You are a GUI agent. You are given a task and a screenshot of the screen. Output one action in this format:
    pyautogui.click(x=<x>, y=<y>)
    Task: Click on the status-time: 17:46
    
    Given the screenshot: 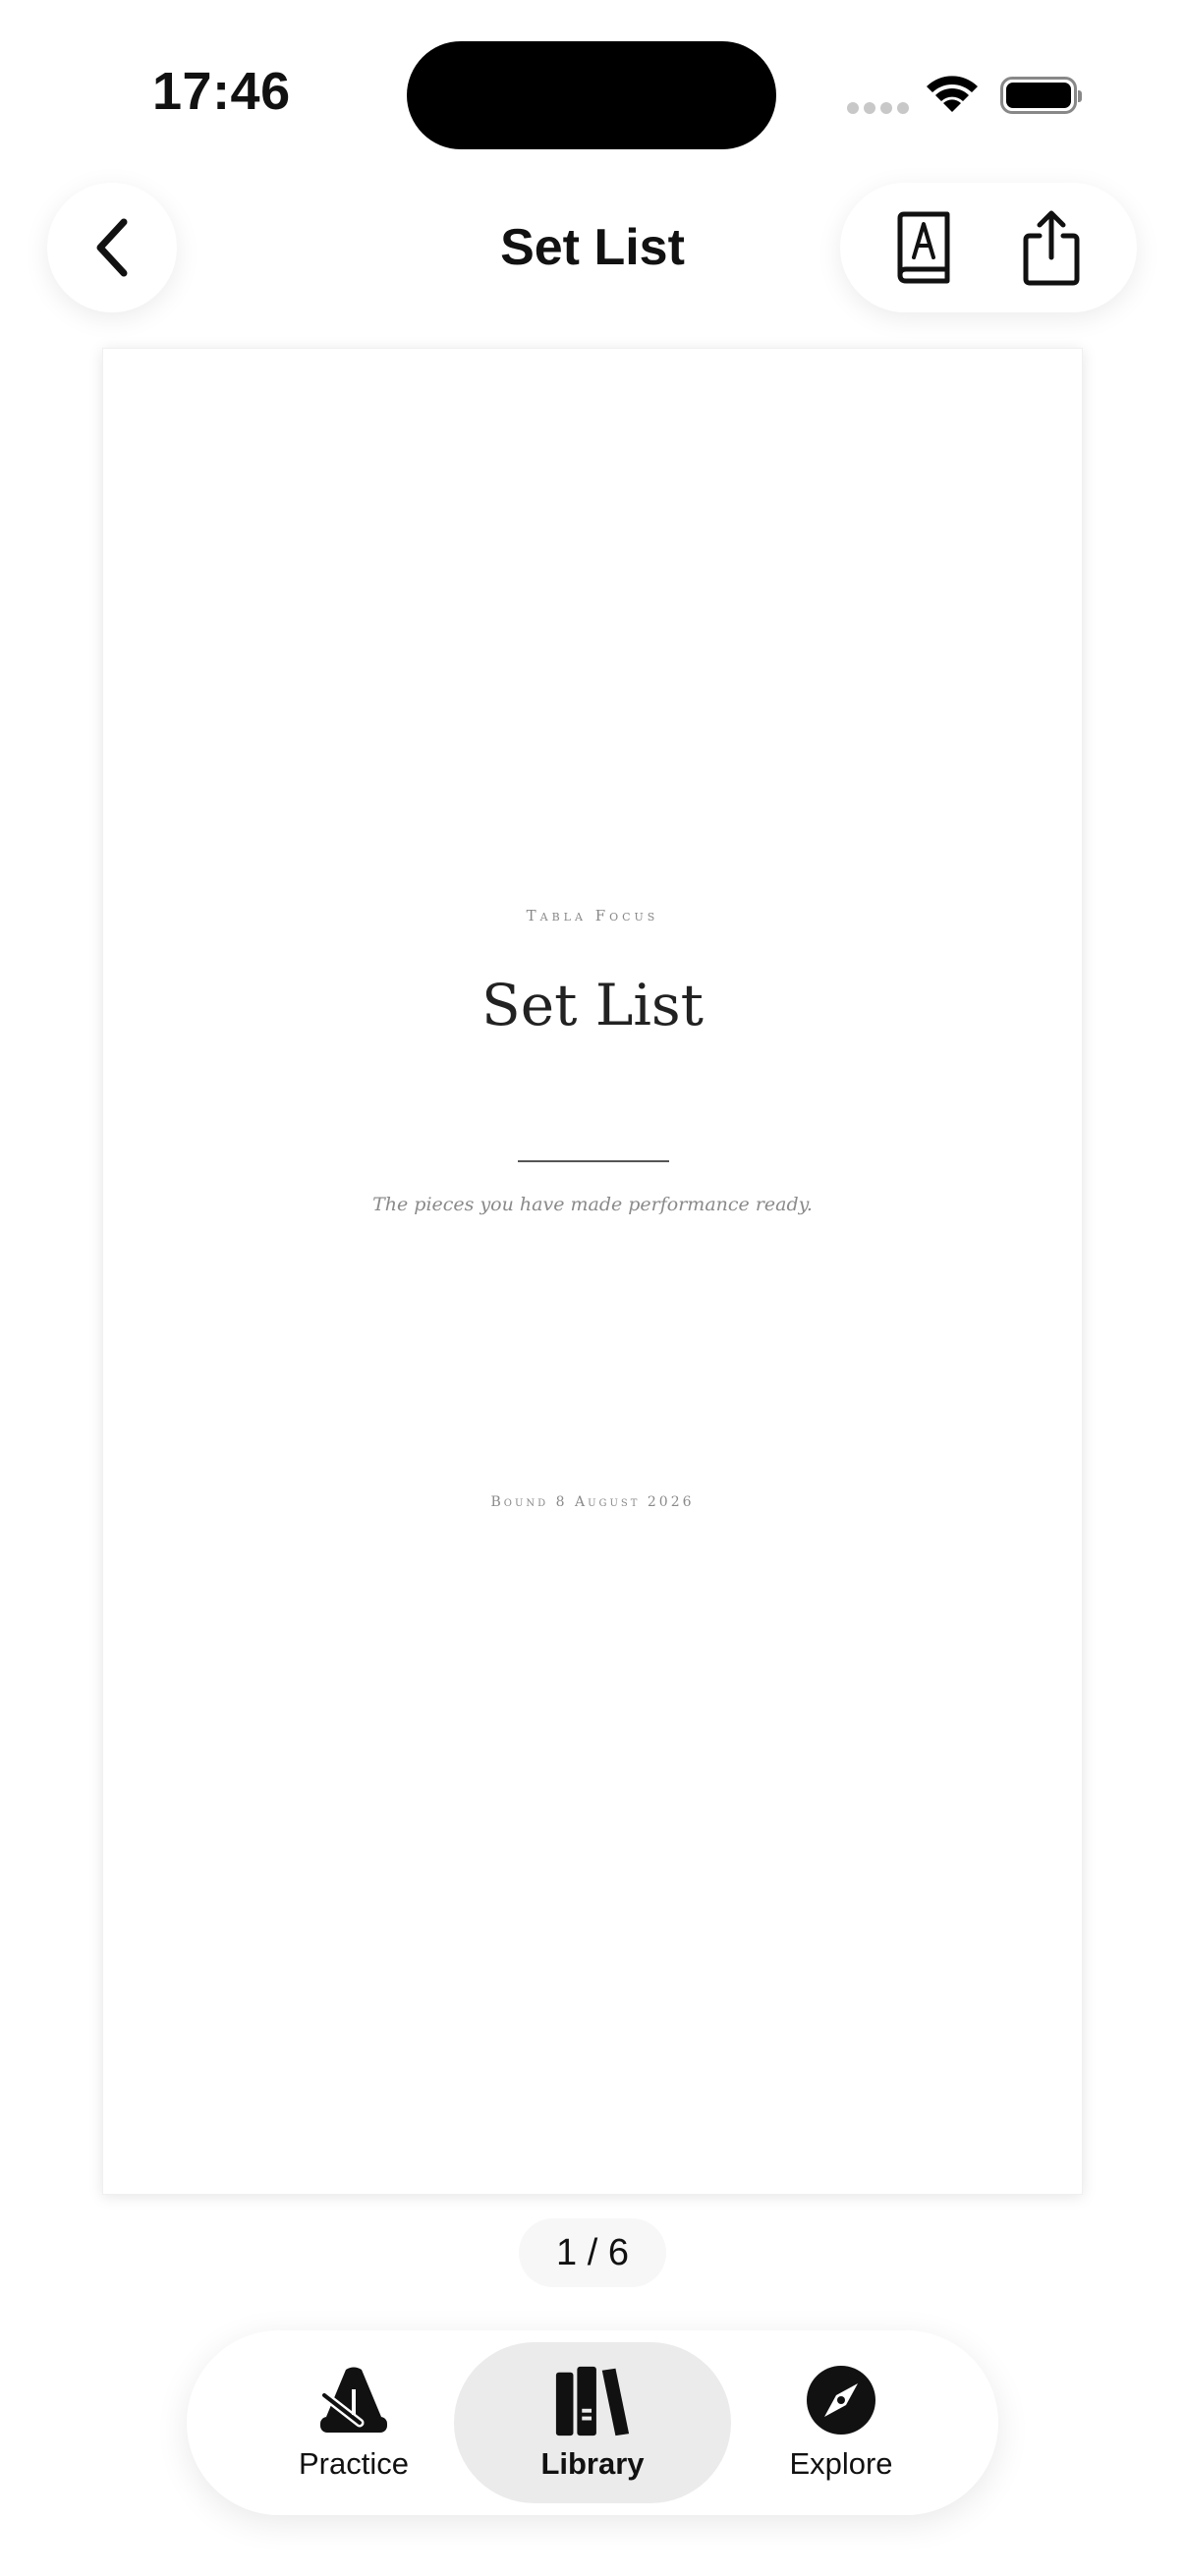 What is the action you would take?
    pyautogui.click(x=222, y=91)
    